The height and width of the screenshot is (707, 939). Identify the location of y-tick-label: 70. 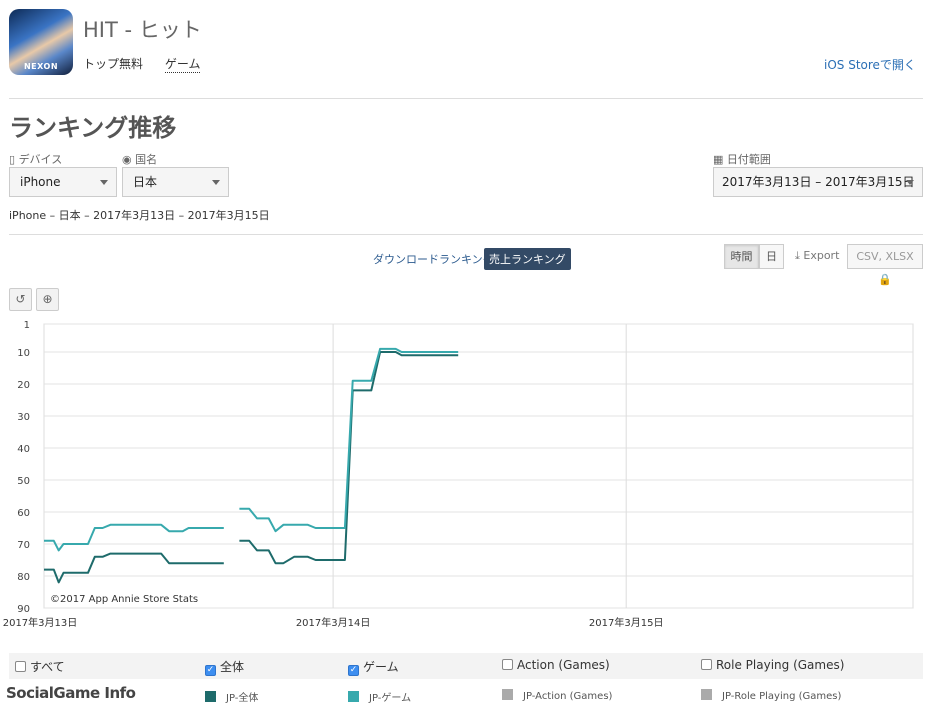
(23, 545).